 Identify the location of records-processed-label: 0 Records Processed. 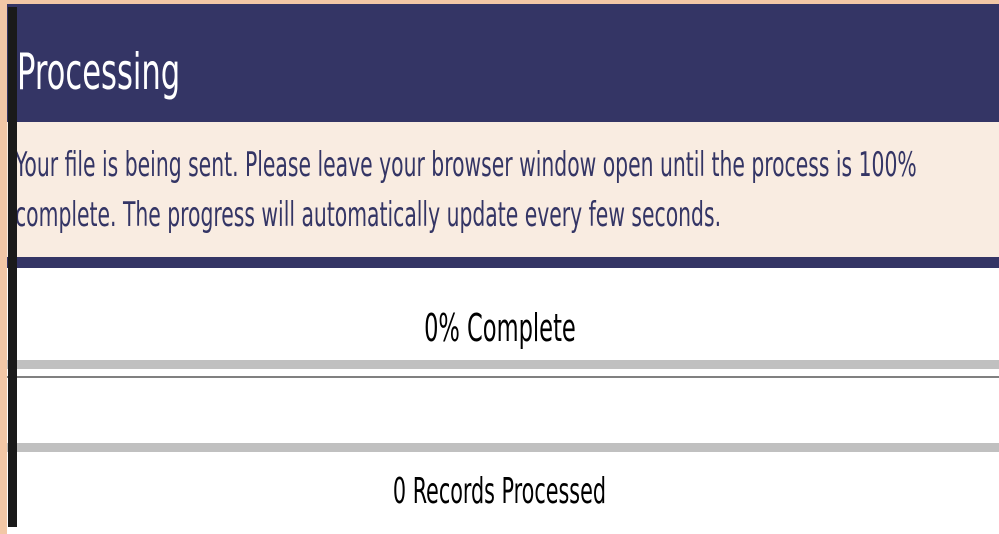
(499, 492).